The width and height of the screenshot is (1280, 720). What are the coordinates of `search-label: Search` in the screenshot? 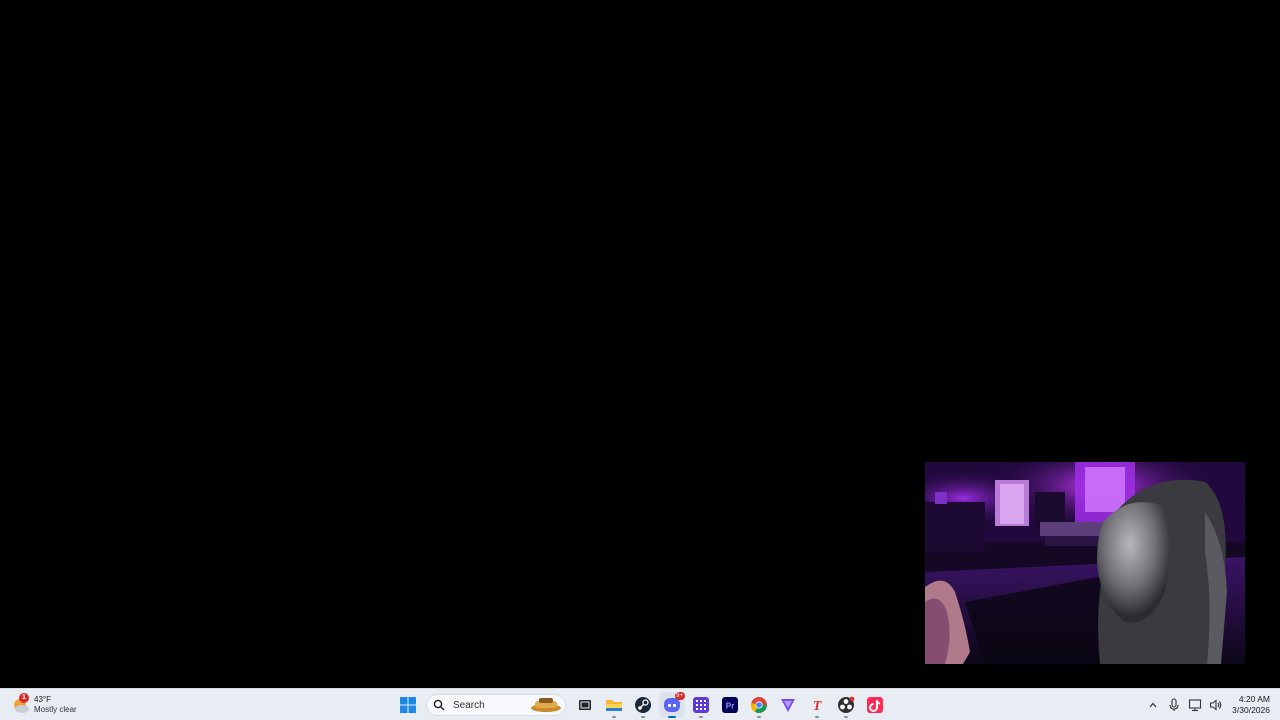 It's located at (469, 705).